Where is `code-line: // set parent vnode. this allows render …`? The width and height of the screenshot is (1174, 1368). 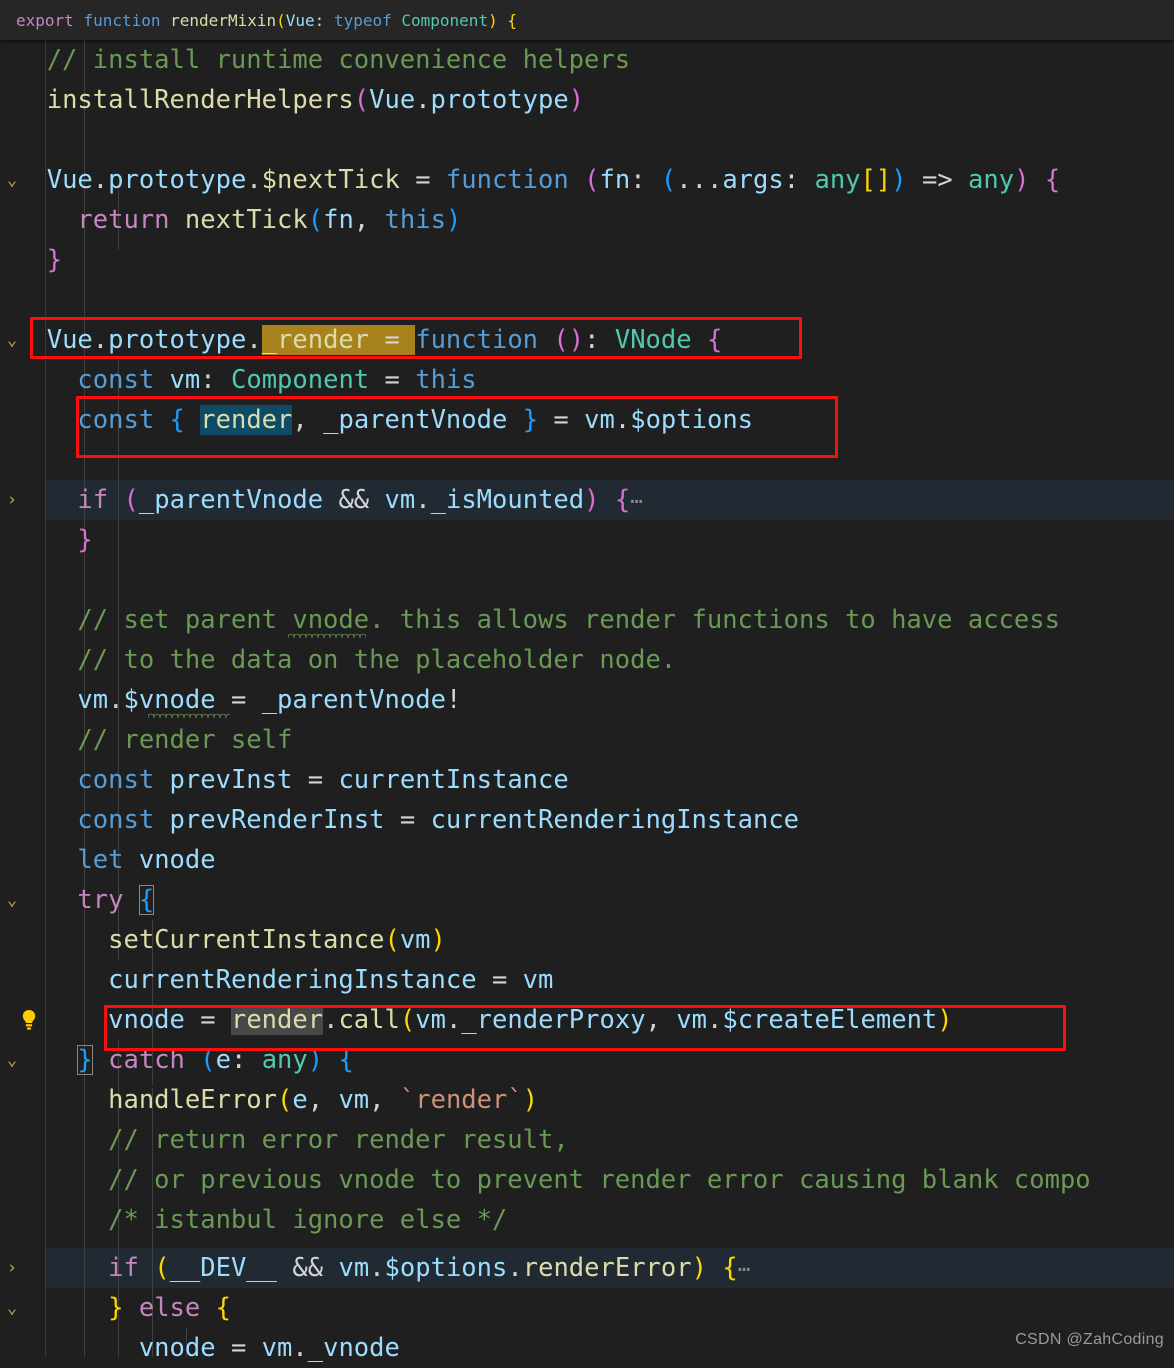
code-line: // set parent vnode. this allows render … is located at coordinates (587, 620).